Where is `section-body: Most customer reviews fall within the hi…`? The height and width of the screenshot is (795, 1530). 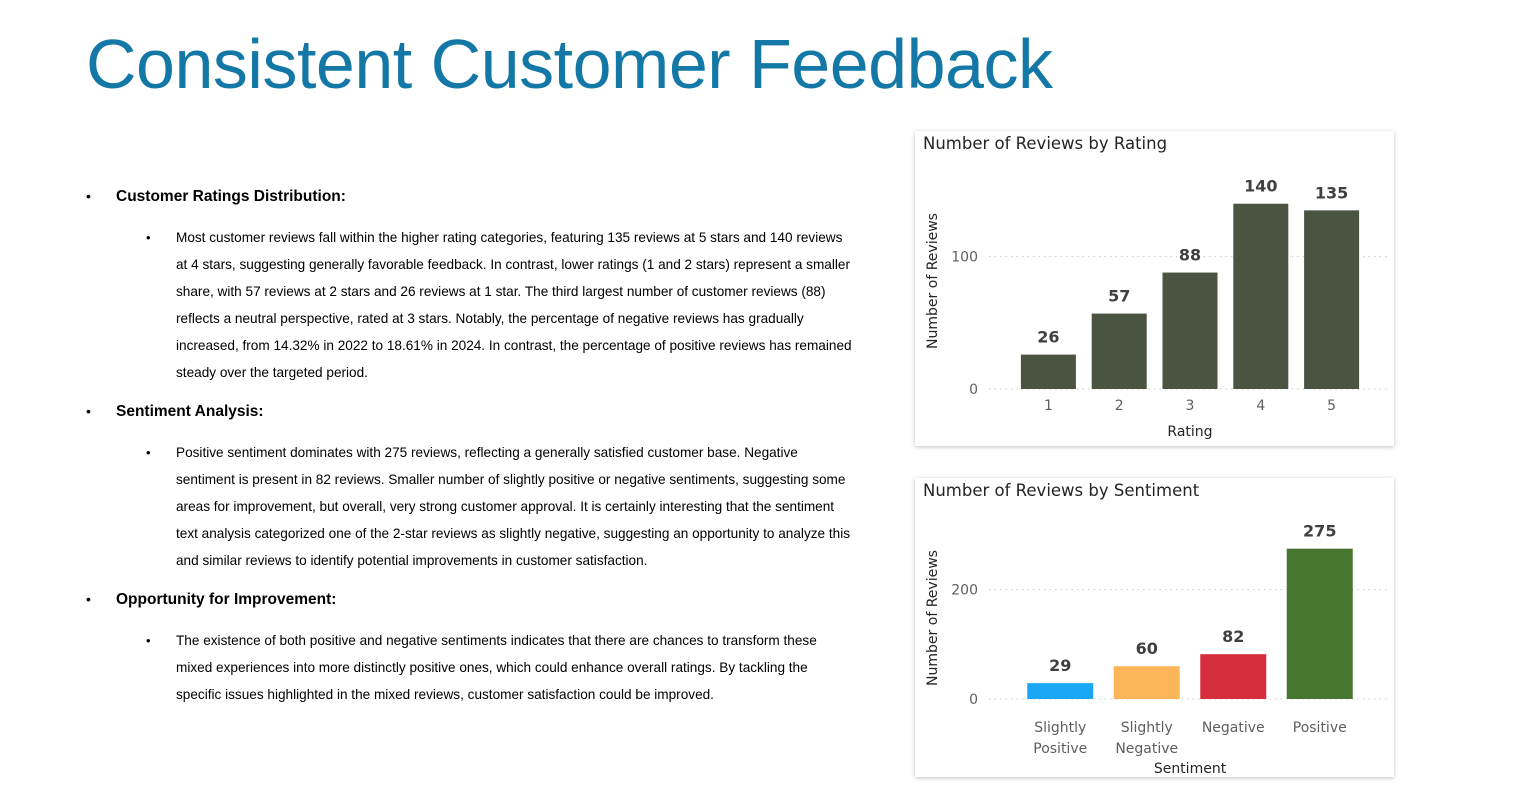
section-body: Most customer reviews fall within the hi… is located at coordinates (514, 305).